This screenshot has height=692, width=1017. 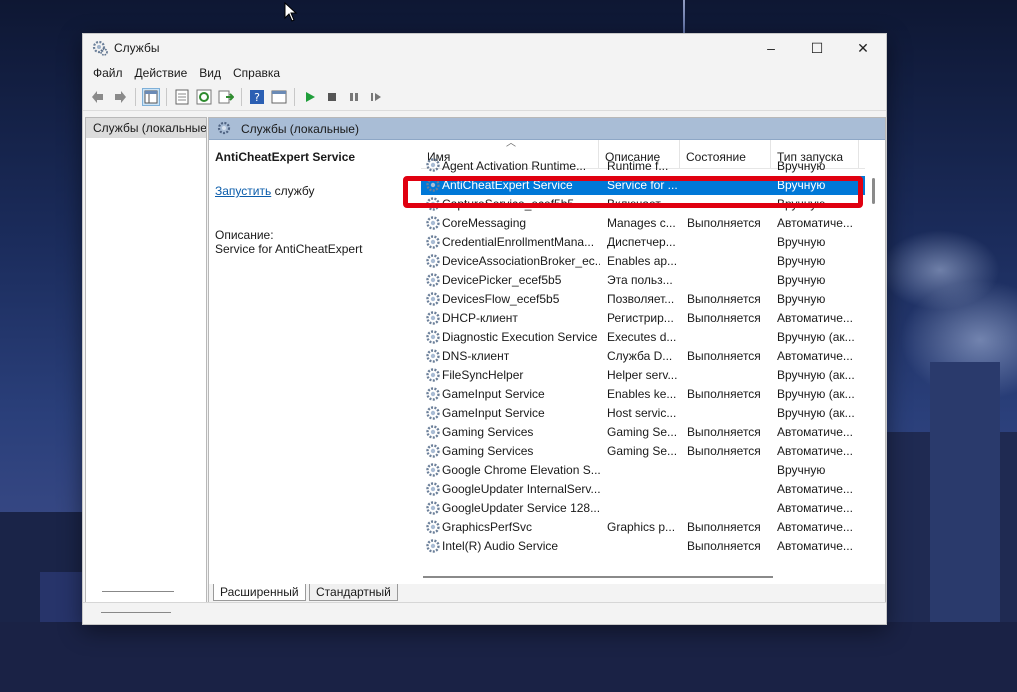 I want to click on menu-help: Справка, so click(x=256, y=73).